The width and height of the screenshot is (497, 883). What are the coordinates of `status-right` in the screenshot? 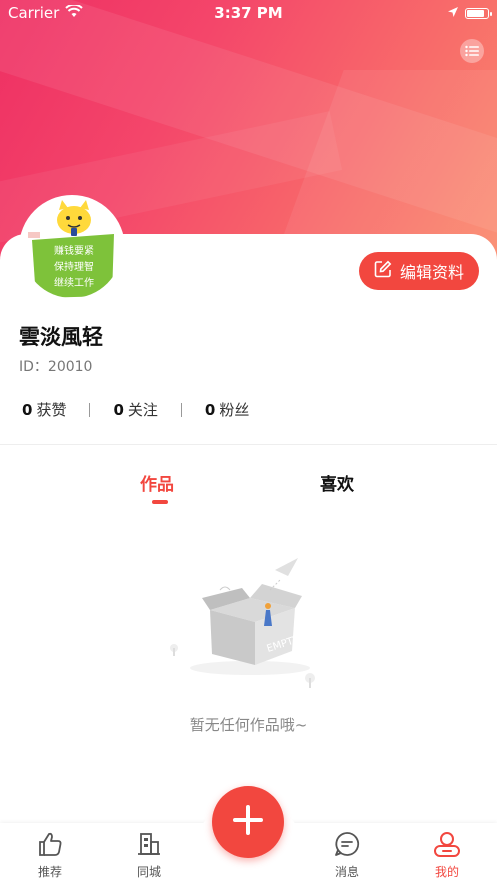 It's located at (469, 13).